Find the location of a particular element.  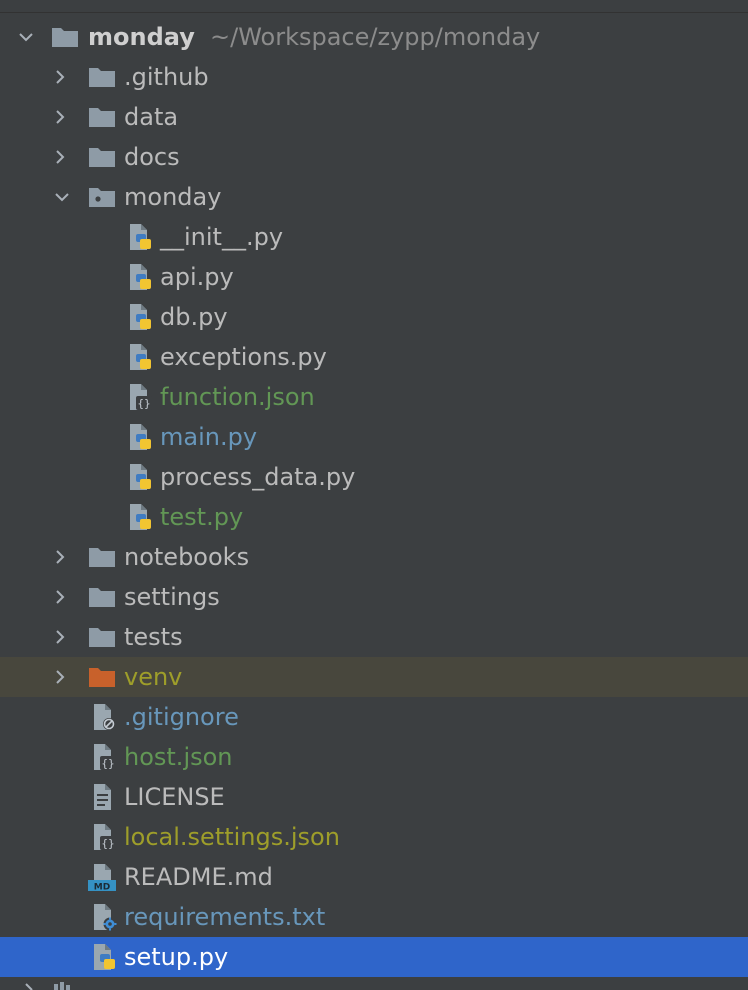

tree-item-label: function.json is located at coordinates (237, 397).